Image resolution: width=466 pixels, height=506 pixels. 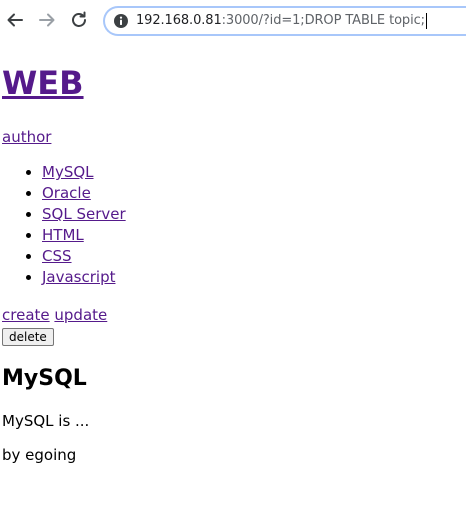 What do you see at coordinates (15, 20) in the screenshot?
I see `back-arrow-icon` at bounding box center [15, 20].